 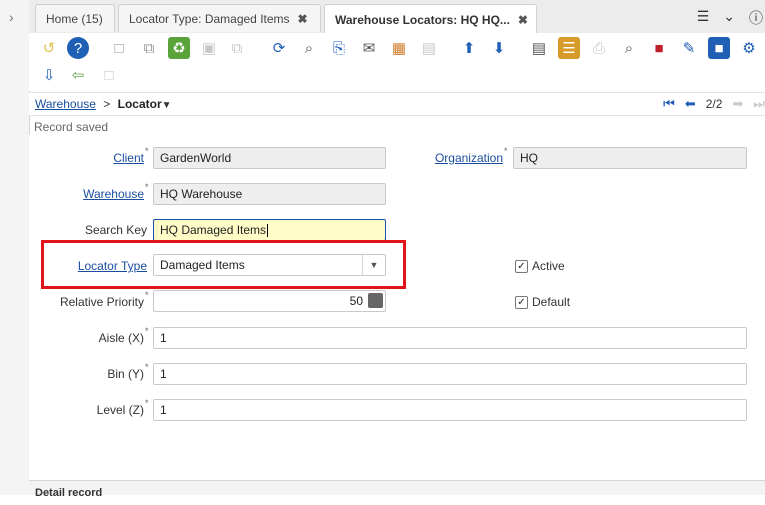 What do you see at coordinates (551, 302) in the screenshot?
I see `default-label: Default` at bounding box center [551, 302].